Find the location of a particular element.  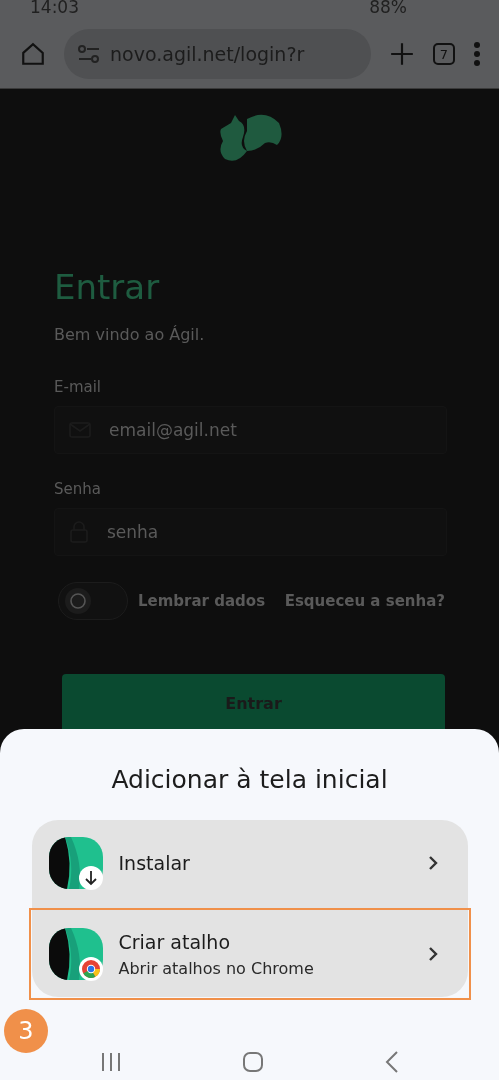

tab-switcher: 7 is located at coordinates (444, 54).